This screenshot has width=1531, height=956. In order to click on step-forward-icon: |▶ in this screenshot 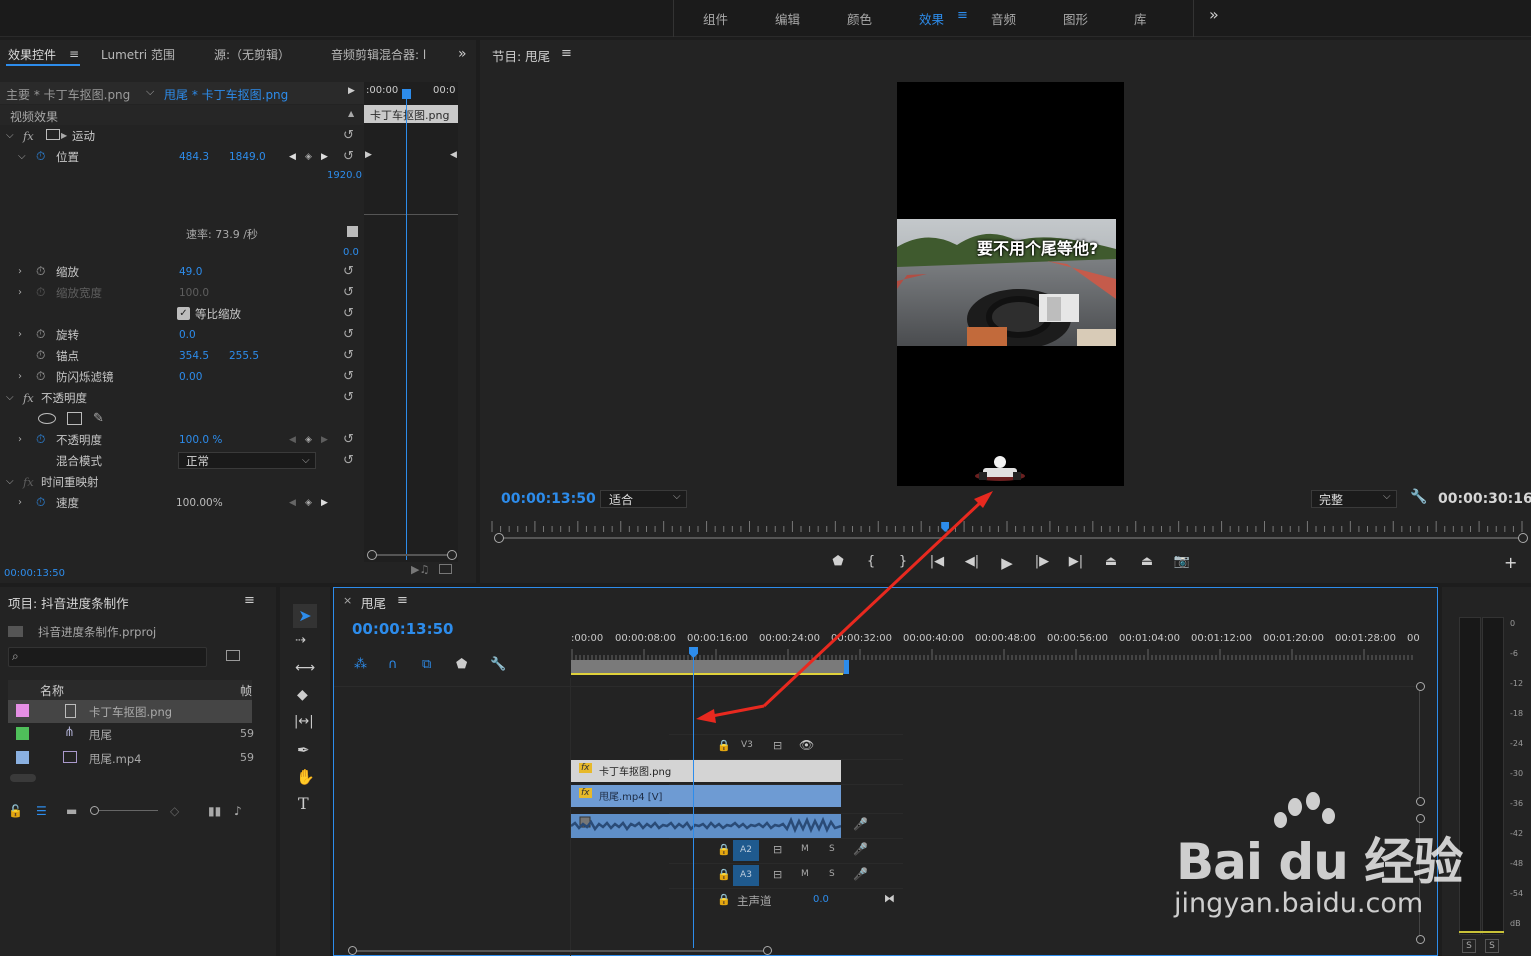, I will do `click(1042, 563)`.